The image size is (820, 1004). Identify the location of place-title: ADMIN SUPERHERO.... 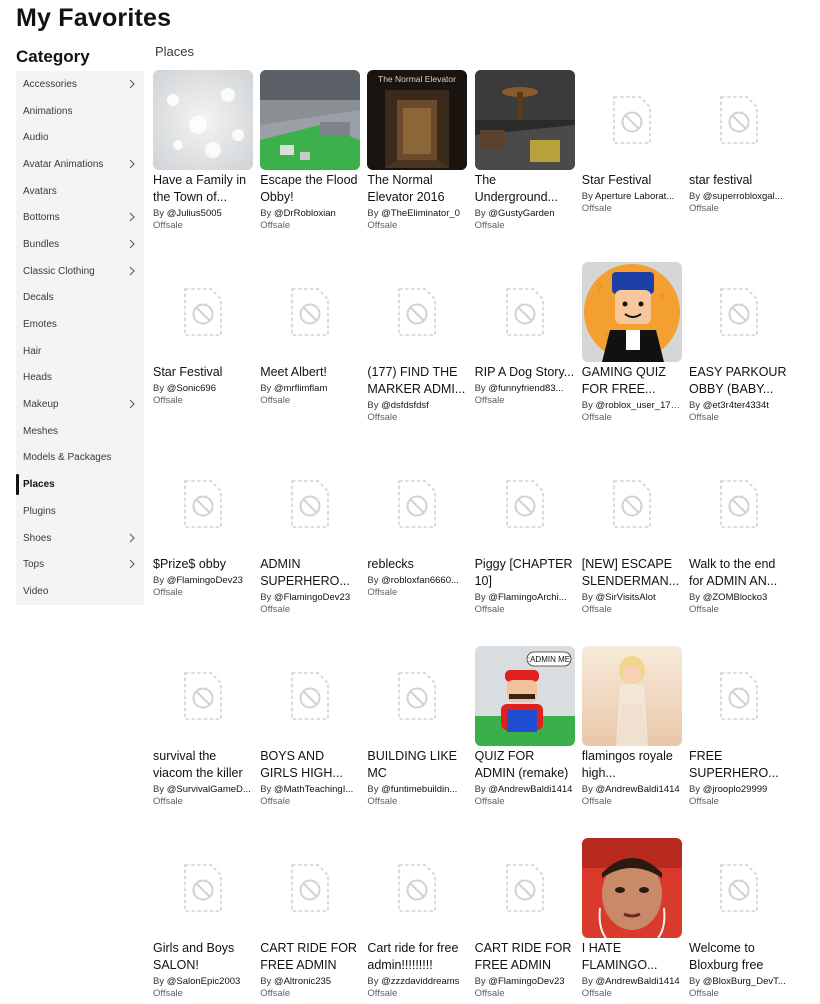
(310, 573).